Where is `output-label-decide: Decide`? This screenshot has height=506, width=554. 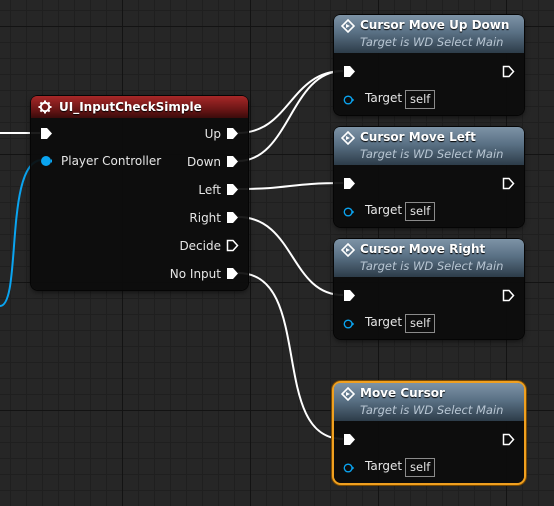 output-label-decide: Decide is located at coordinates (200, 246).